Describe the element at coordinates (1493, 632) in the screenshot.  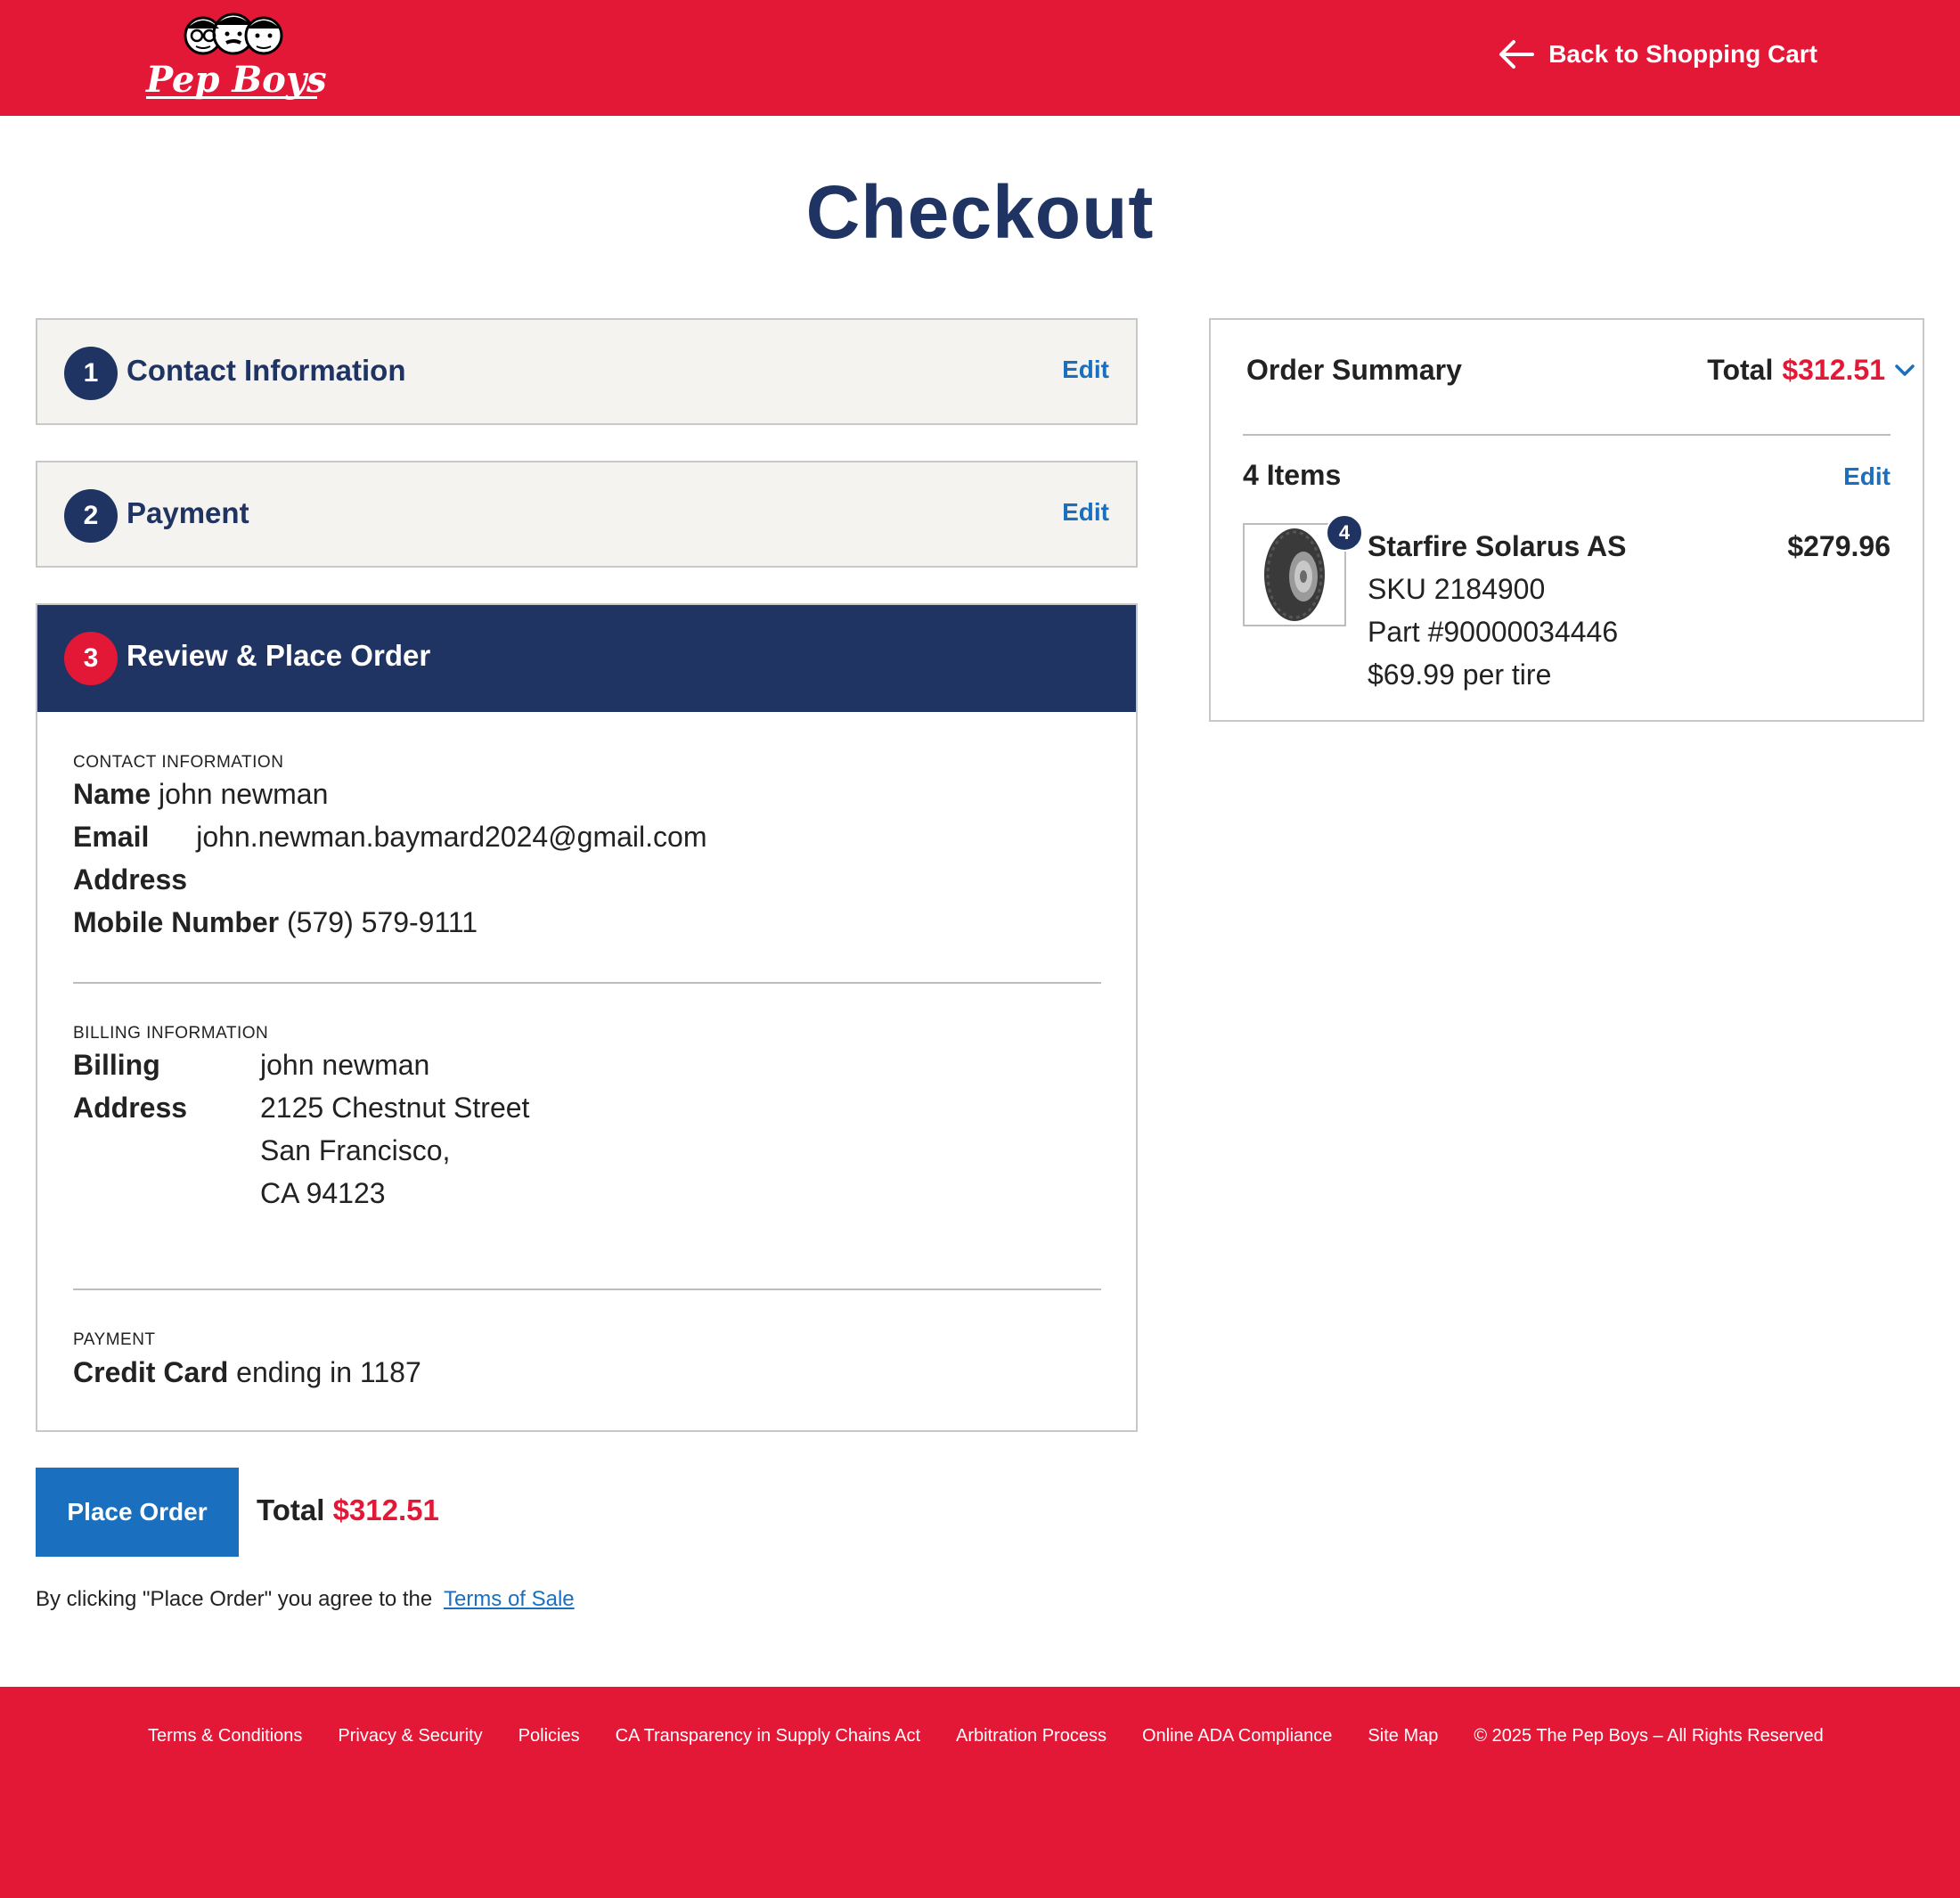
I see `product-part-number: Part #90000034446` at that location.